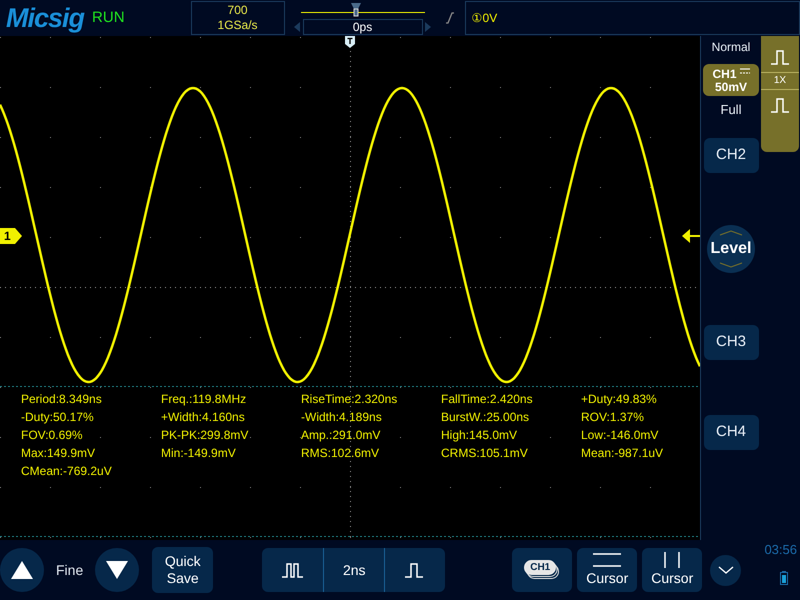  I want to click on trigger-level: ①0V, so click(632, 18).